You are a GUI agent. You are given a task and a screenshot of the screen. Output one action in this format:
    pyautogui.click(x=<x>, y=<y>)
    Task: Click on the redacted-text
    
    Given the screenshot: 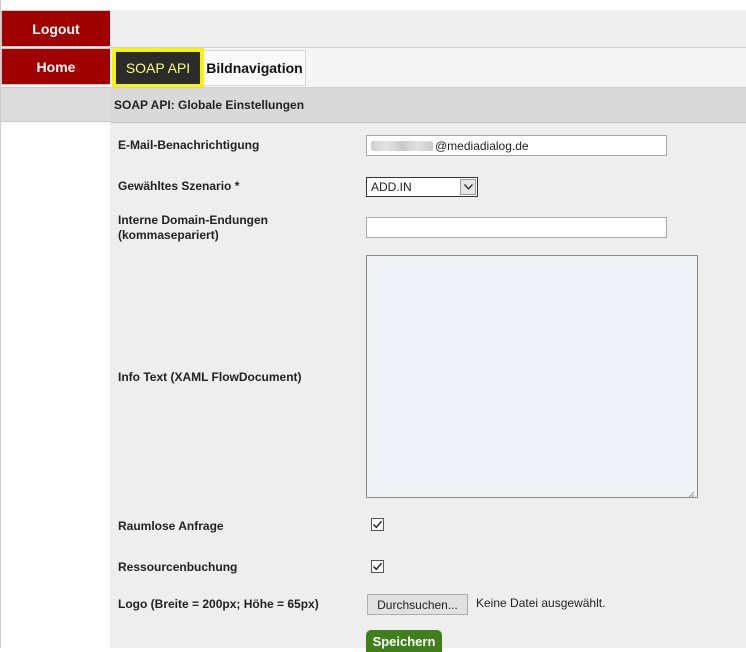 What is the action you would take?
    pyautogui.click(x=402, y=145)
    